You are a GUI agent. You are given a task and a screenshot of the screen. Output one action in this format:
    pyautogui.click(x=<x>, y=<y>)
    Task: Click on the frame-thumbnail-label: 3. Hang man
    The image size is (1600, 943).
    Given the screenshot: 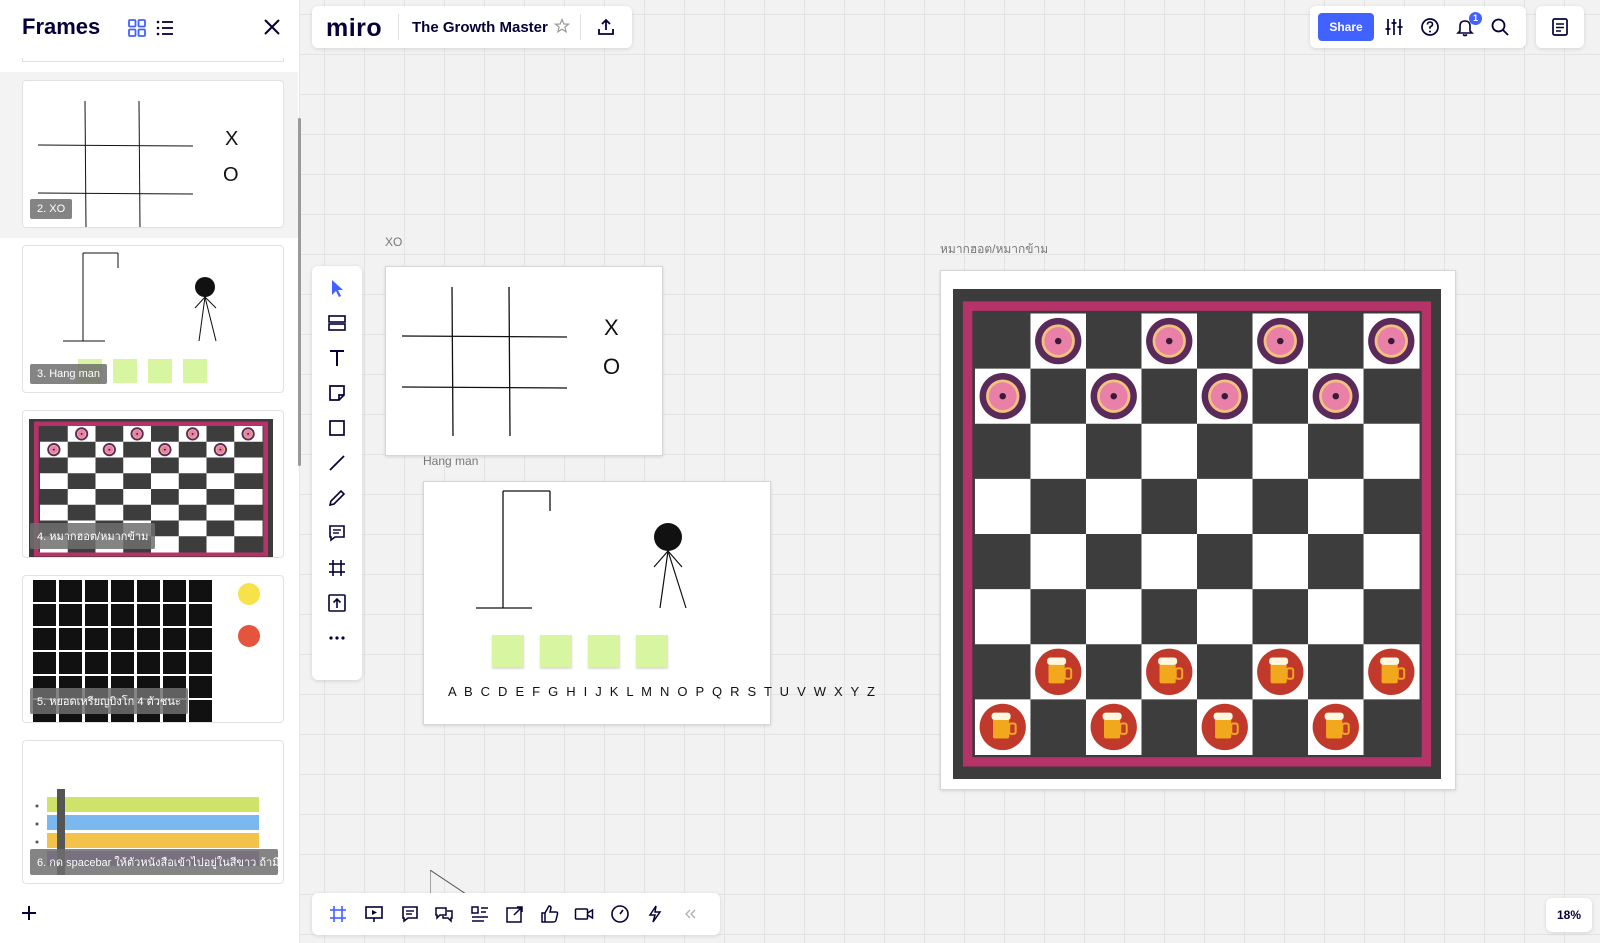 What is the action you would take?
    pyautogui.click(x=68, y=374)
    